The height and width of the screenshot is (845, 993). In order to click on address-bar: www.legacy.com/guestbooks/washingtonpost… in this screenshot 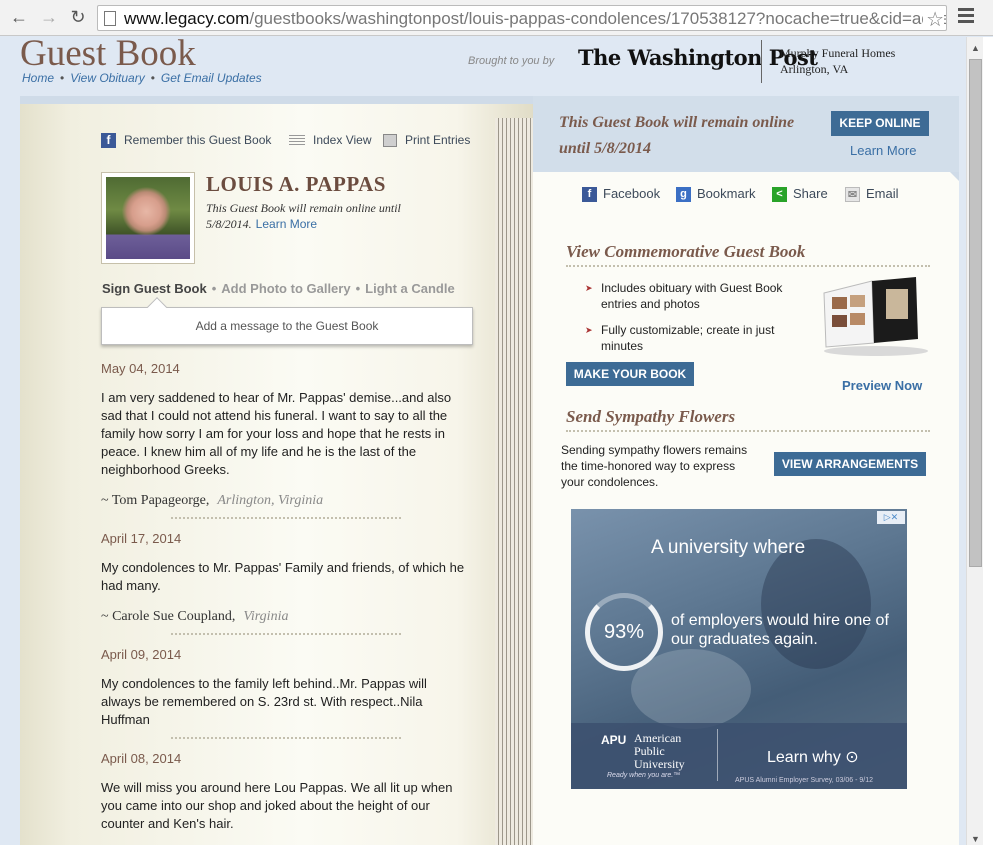, I will do `click(522, 18)`.